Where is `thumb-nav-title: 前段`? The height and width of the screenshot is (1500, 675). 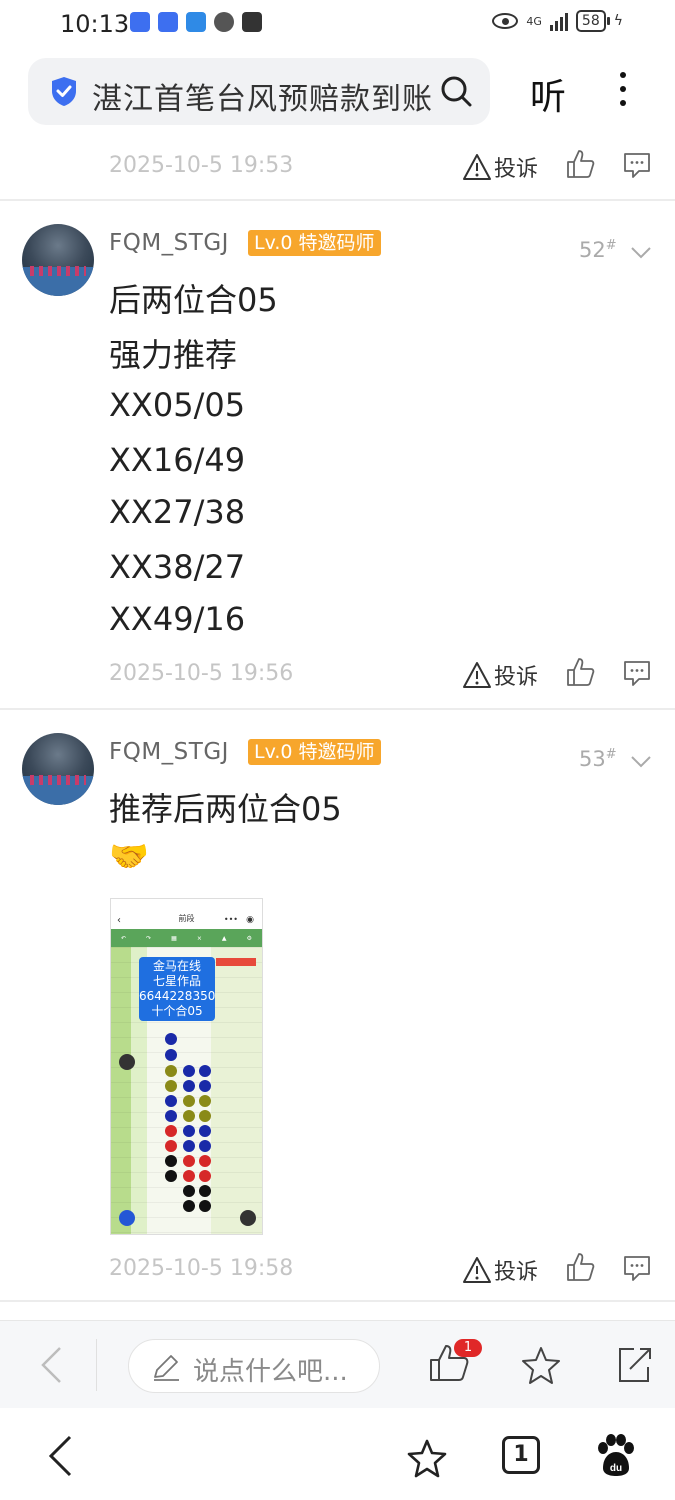
thumb-nav-title: 前段 is located at coordinates (186, 918).